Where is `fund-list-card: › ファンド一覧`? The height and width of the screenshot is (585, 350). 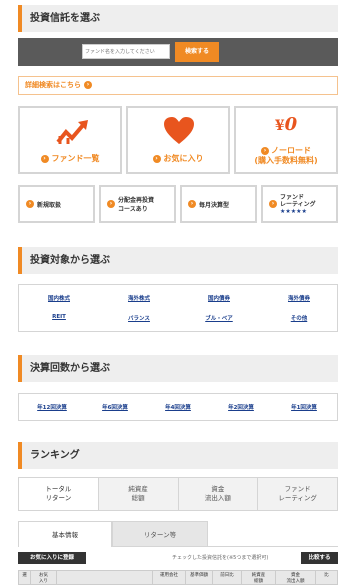 fund-list-card: › ファンド一覧 is located at coordinates (70, 140).